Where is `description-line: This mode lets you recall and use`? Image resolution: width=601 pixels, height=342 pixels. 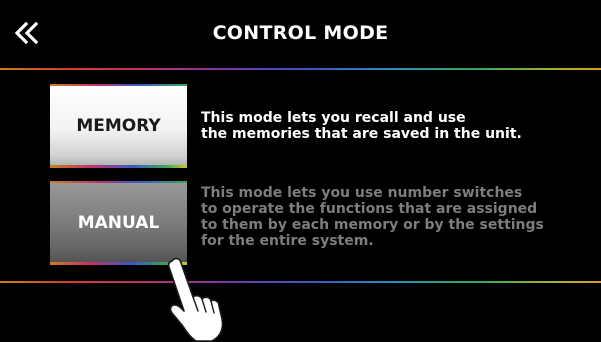 description-line: This mode lets you recall and use is located at coordinates (333, 118).